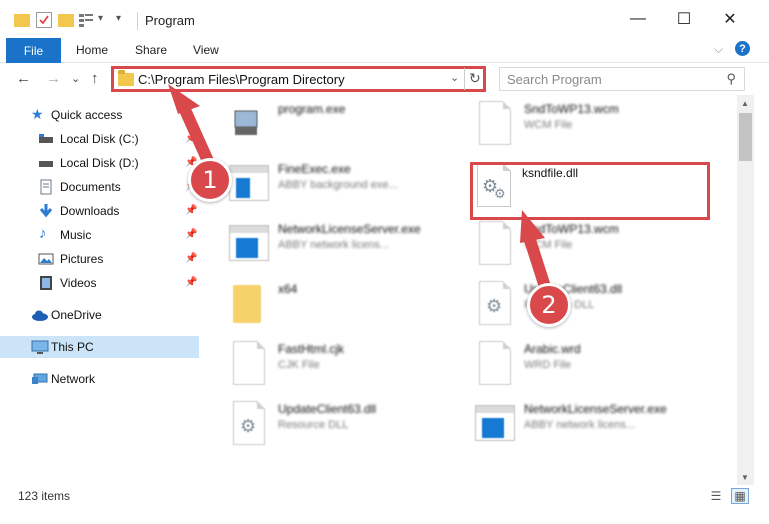 This screenshot has height=524, width=769. Describe the element at coordinates (72, 347) in the screenshot. I see `sidebar-item-label: This PC` at that location.